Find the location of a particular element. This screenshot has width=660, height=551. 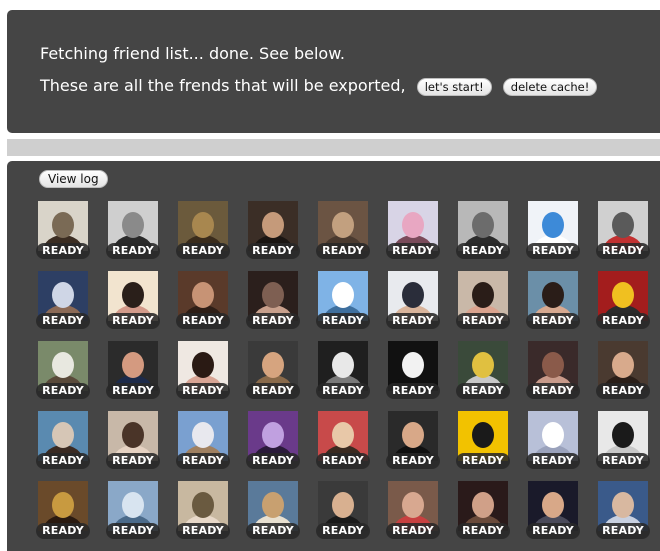

delete-cache-button: delete cache! is located at coordinates (550, 86).